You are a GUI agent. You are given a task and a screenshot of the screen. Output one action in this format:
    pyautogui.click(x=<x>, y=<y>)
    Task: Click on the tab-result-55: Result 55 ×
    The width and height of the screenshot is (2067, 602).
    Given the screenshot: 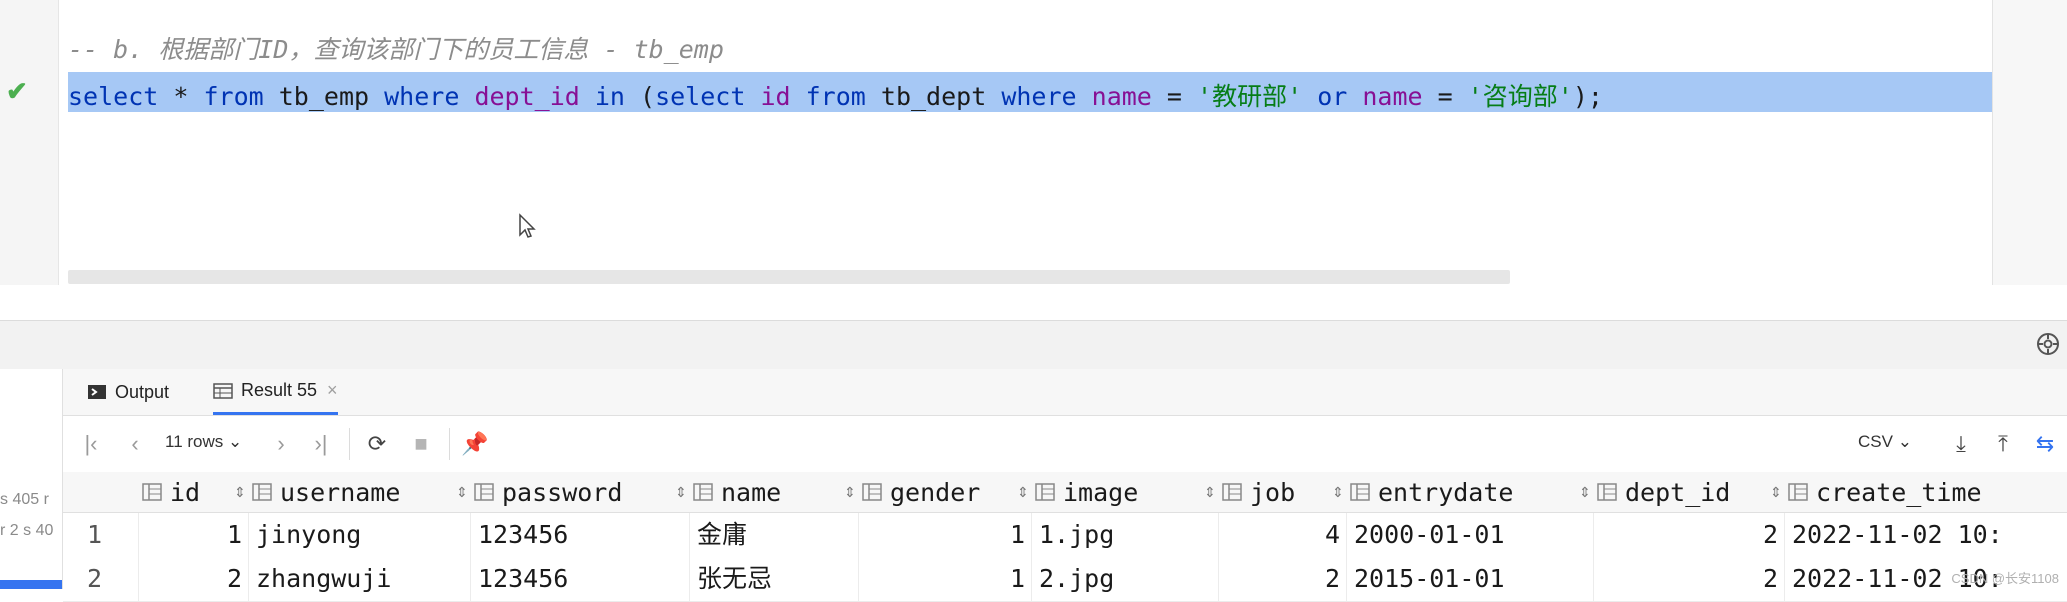 What is the action you would take?
    pyautogui.click(x=275, y=392)
    